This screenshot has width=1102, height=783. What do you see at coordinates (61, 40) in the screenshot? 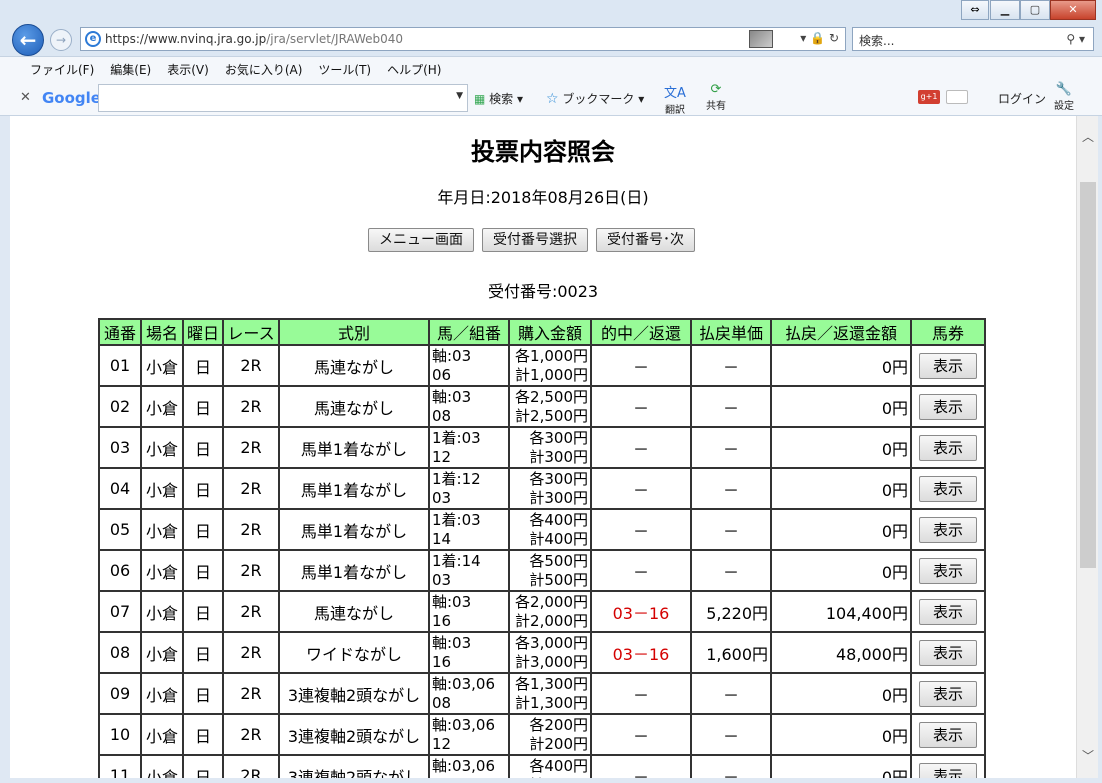
I see `forward-button: →` at bounding box center [61, 40].